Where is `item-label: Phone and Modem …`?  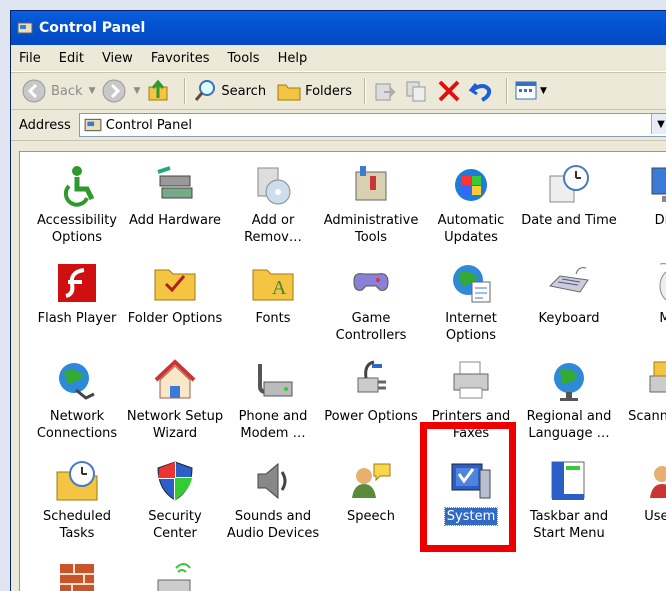
item-label: Phone and Modem … is located at coordinates (273, 425).